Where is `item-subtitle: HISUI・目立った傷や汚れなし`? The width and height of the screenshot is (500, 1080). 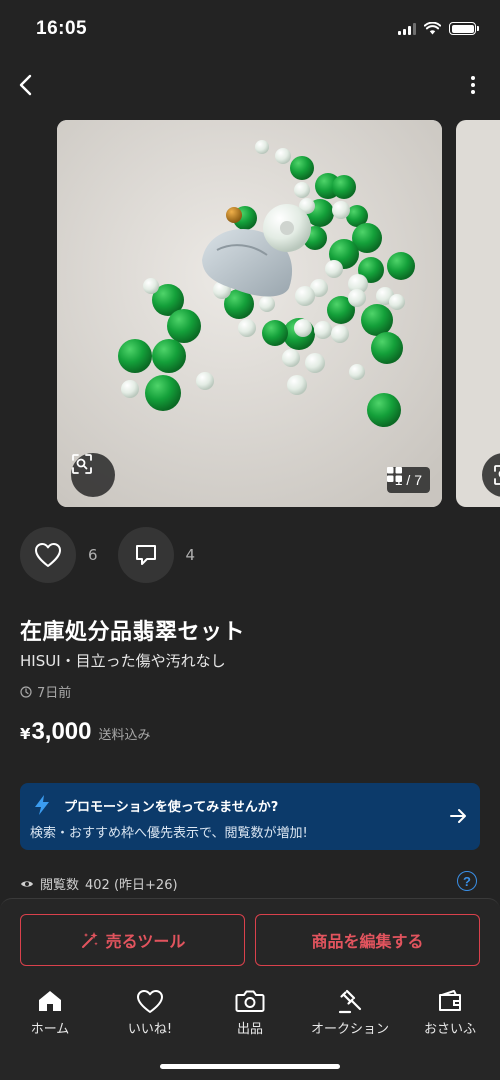
item-subtitle: HISUI・目立った傷や汚れなし is located at coordinates (123, 661).